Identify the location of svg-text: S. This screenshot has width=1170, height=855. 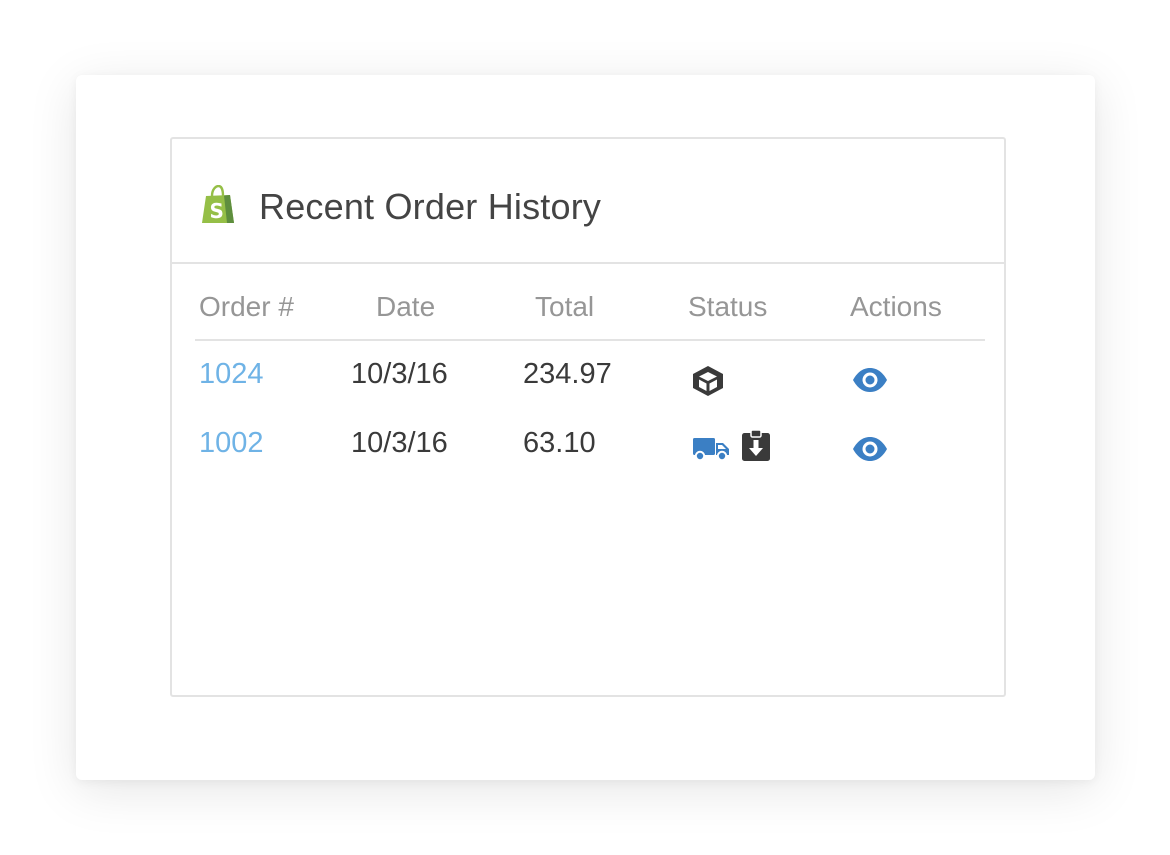
(217, 211).